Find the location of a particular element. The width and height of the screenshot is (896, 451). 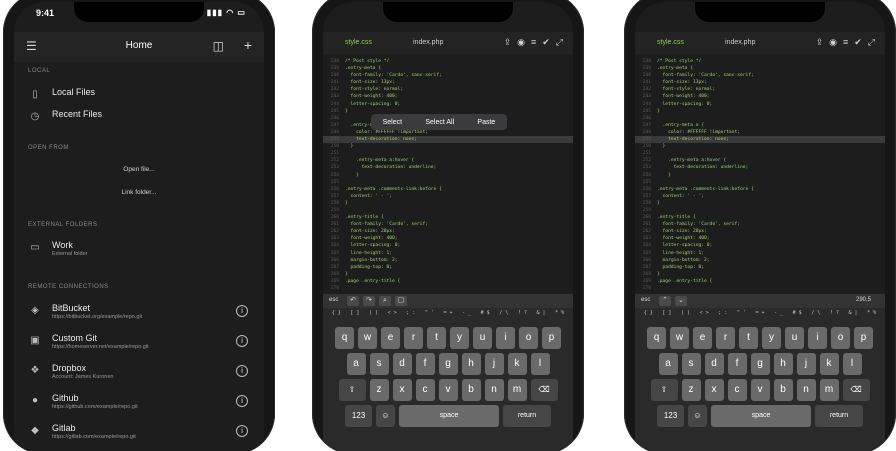

letter-key: y is located at coordinates (771, 338).